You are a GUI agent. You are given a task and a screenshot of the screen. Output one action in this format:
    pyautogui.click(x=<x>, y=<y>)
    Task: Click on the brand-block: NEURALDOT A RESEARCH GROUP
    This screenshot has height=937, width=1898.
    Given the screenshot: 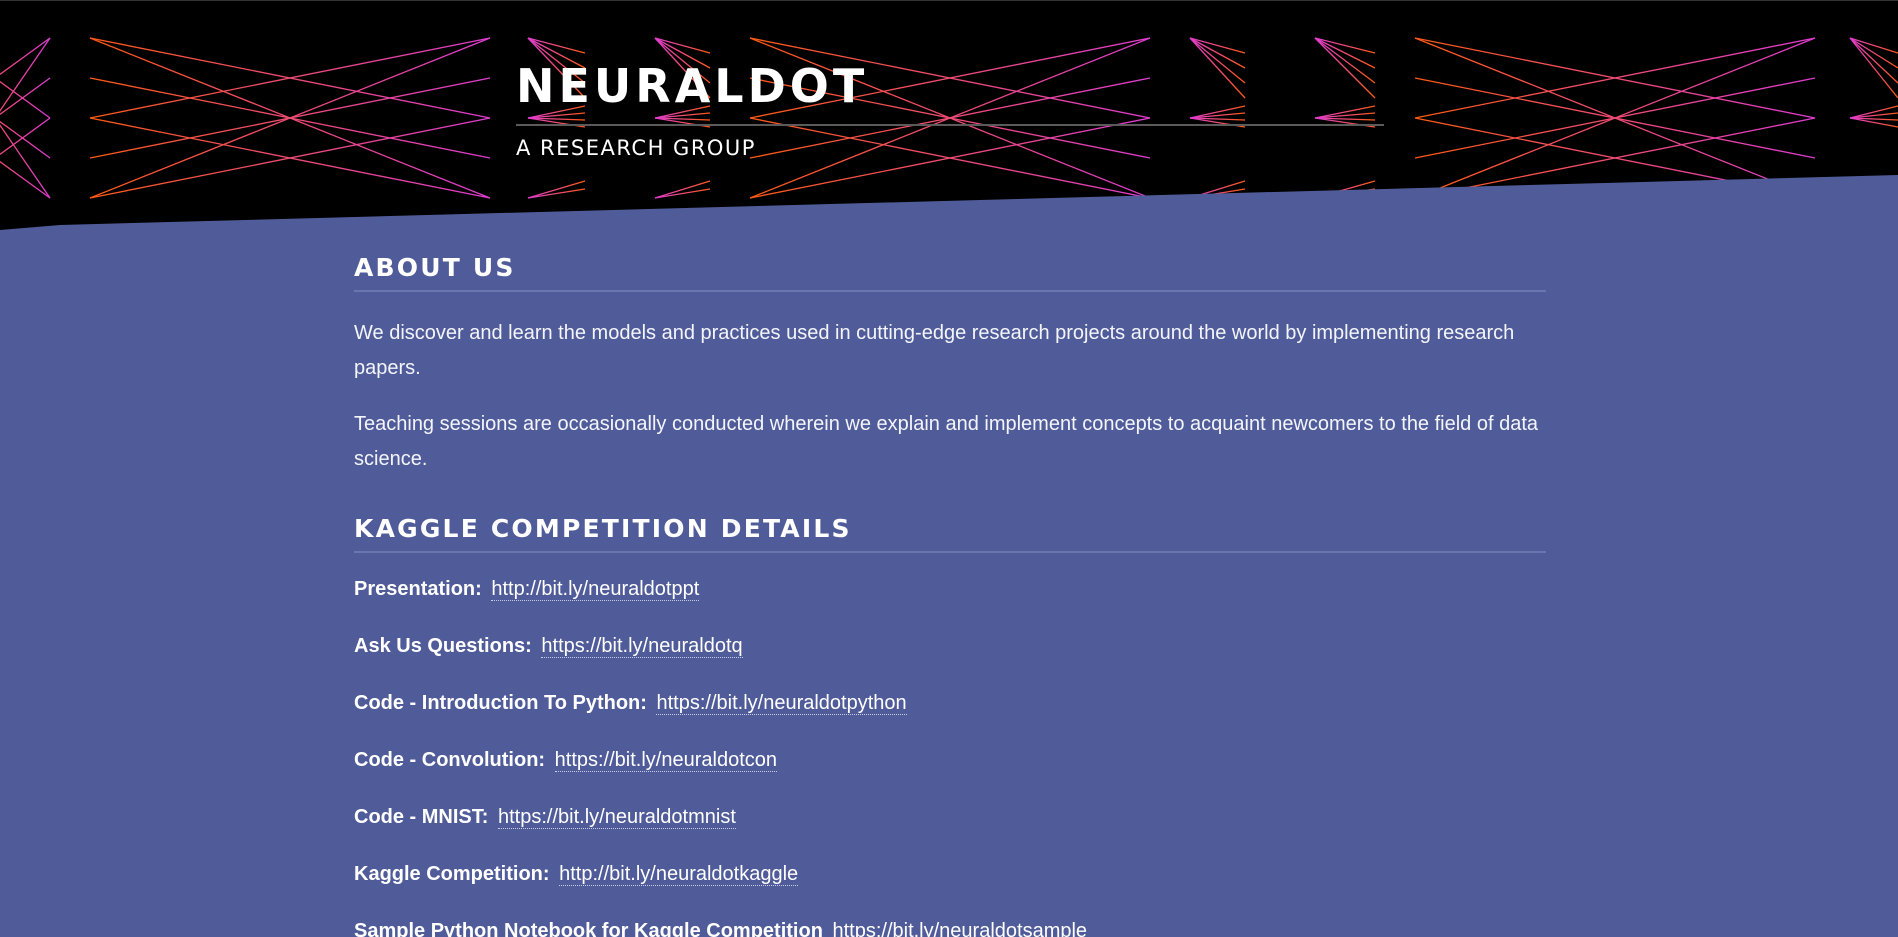 What is the action you would take?
    pyautogui.click(x=950, y=109)
    